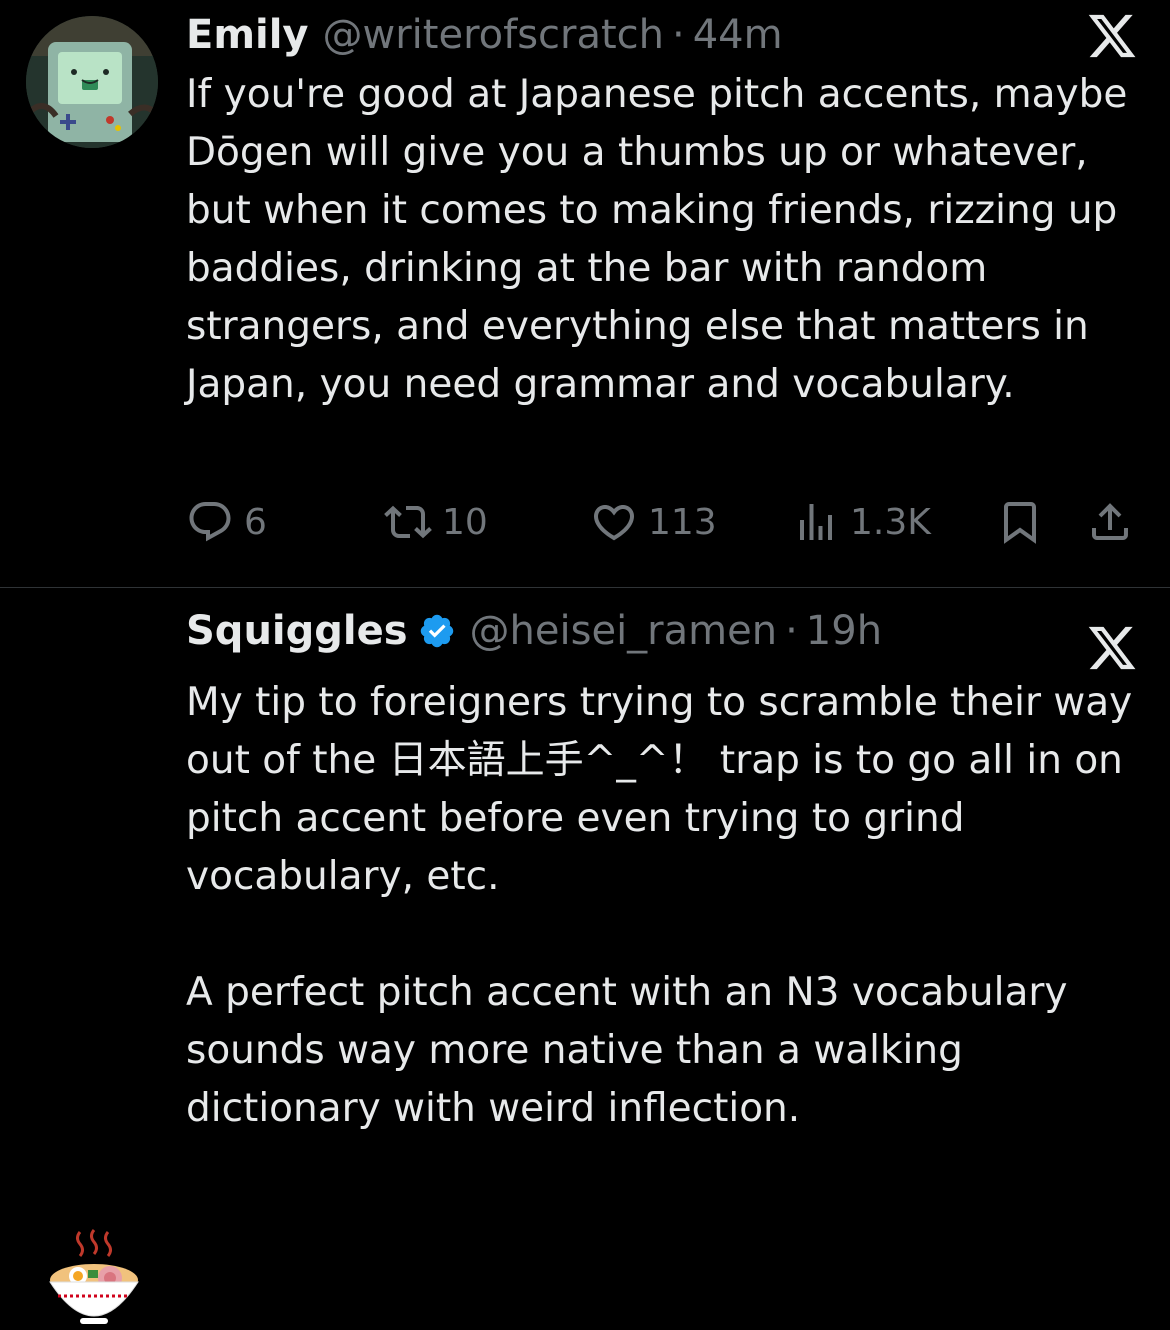  I want to click on bmo-avatar-image, so click(92, 82).